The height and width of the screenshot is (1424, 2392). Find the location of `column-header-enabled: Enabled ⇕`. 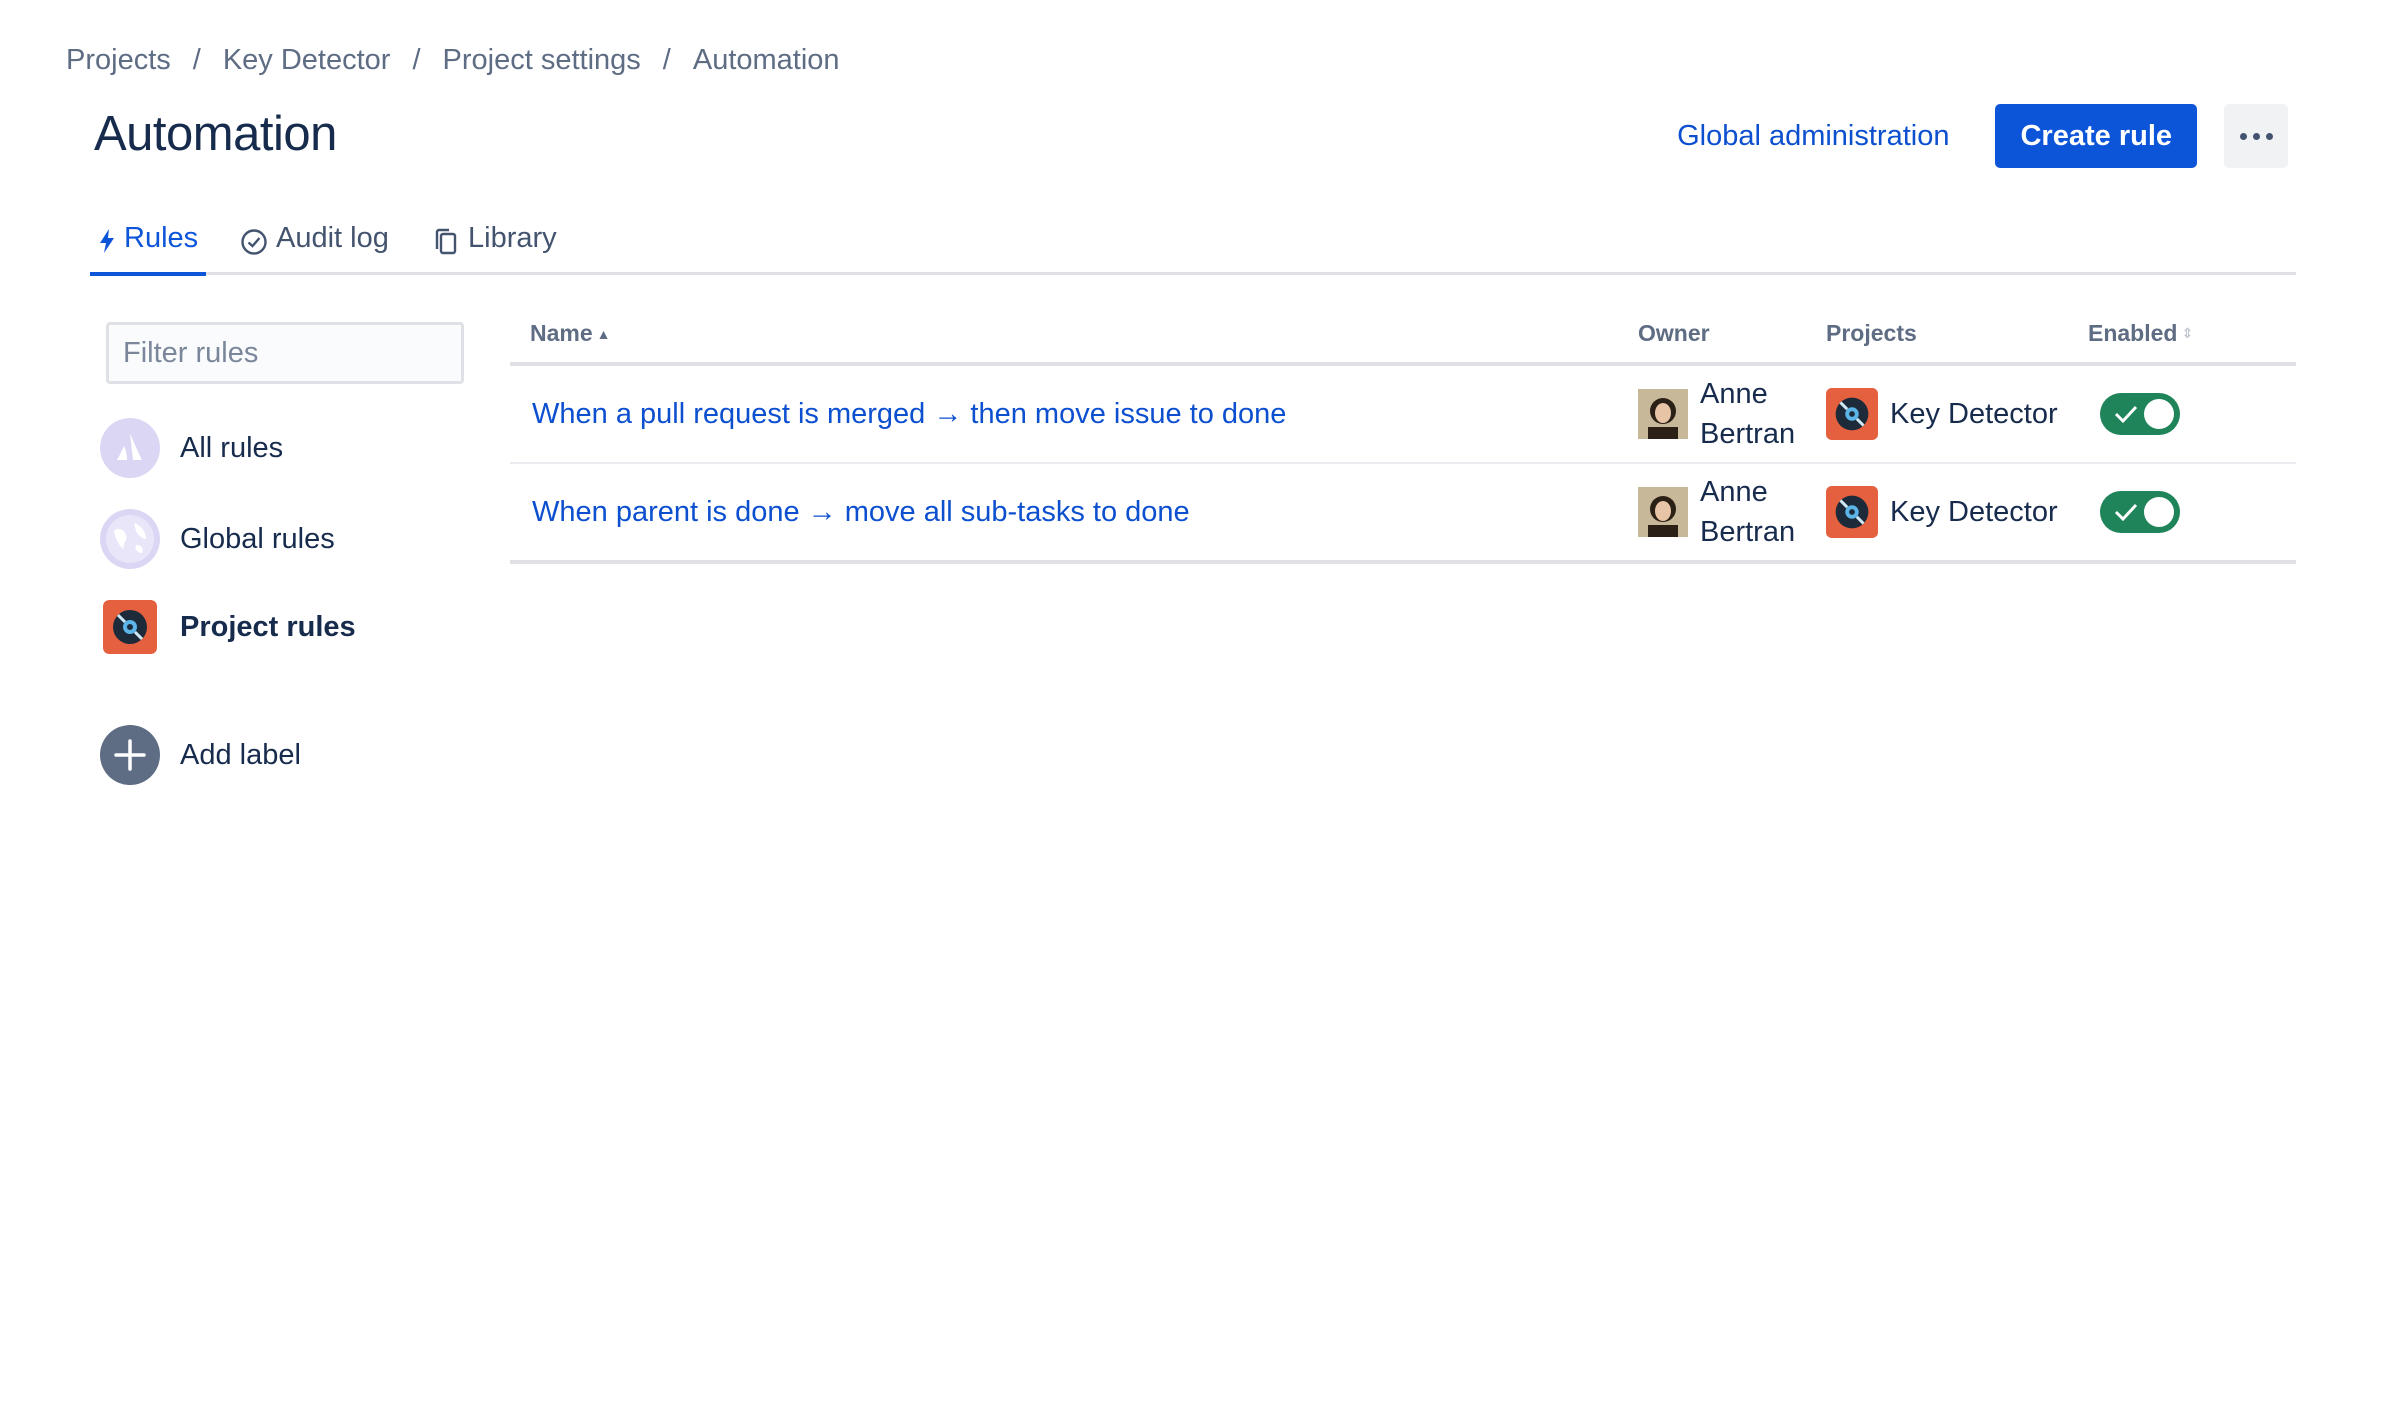

column-header-enabled: Enabled ⇕ is located at coordinates (2140, 333).